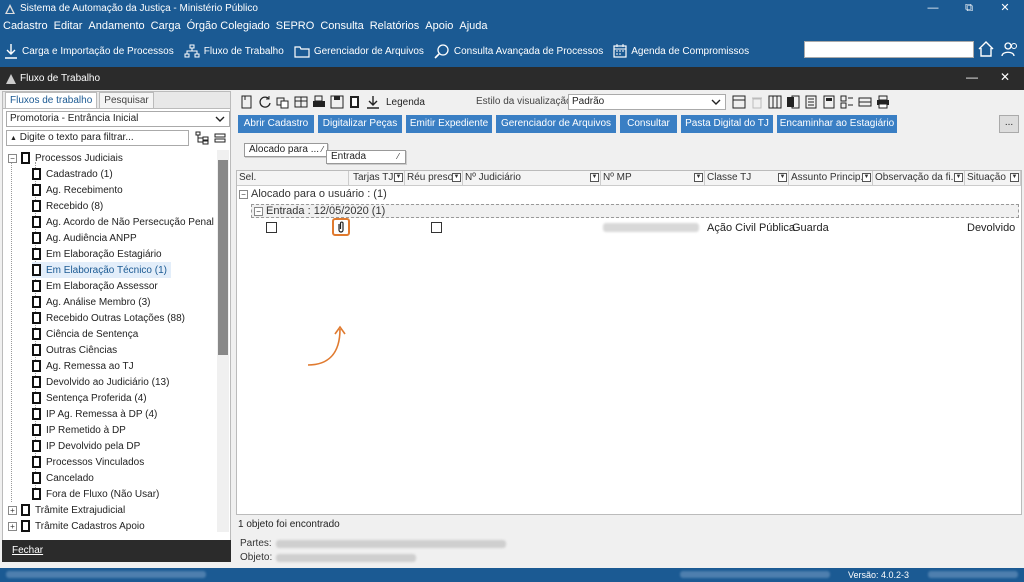 The image size is (1024, 582). Describe the element at coordinates (747, 178) in the screenshot. I see `col-classe-tj: Classe TJ ▼` at that location.